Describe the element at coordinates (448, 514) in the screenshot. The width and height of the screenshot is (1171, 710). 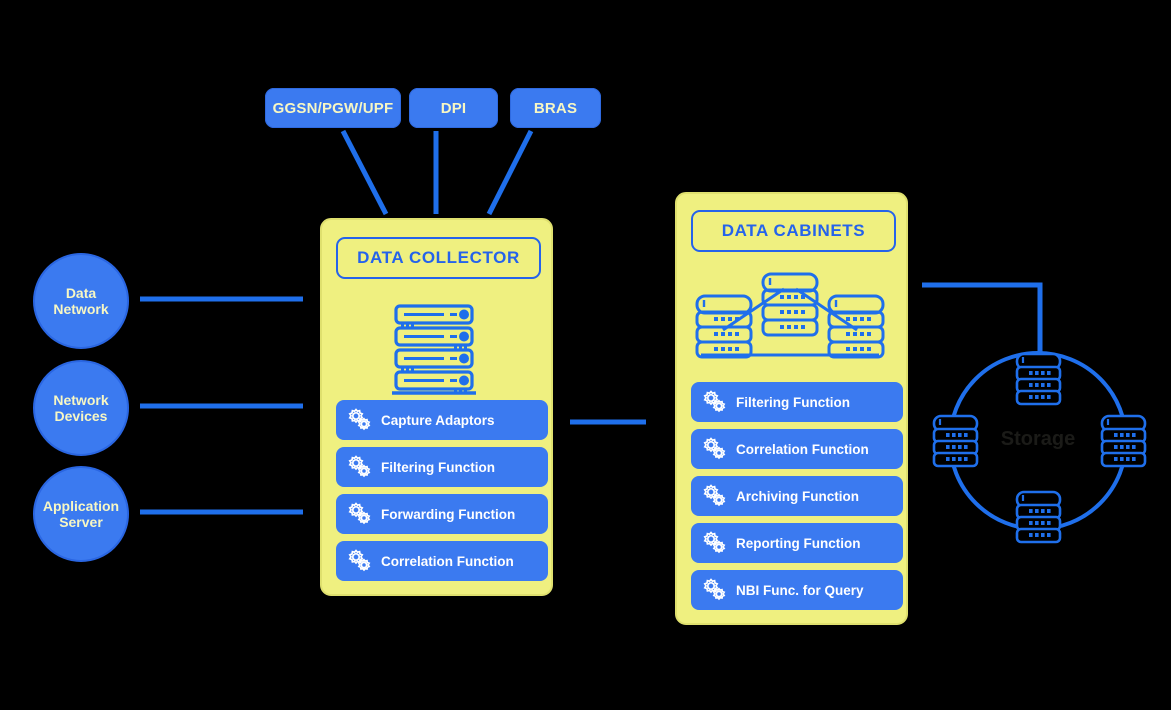
I see `collector-function-label-3: Forwarding Function` at that location.